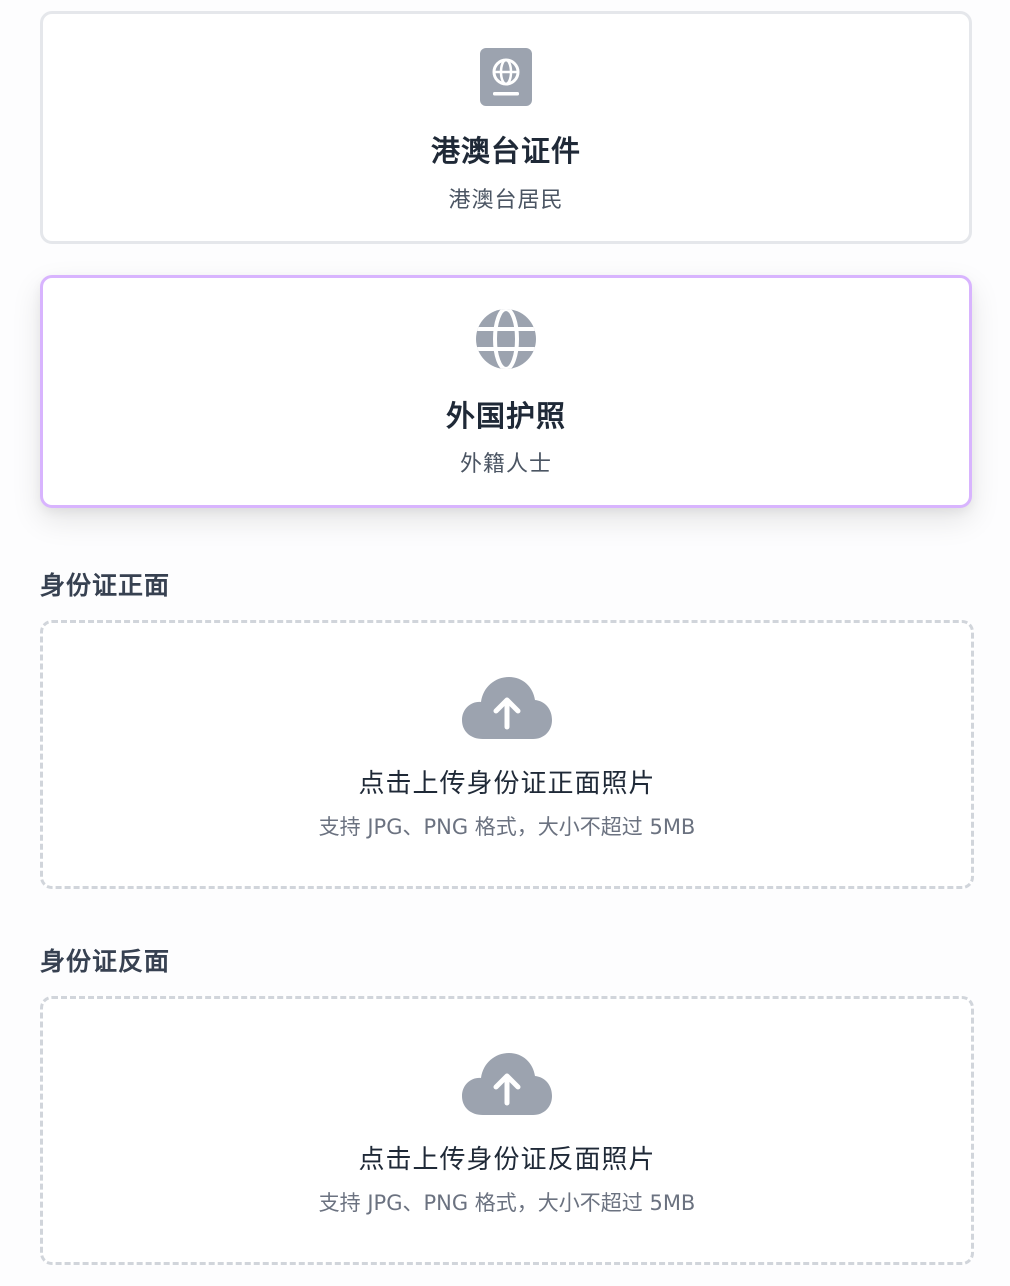 The image size is (1010, 1286). What do you see at coordinates (506, 200) in the screenshot?
I see `doc-type-subtitle: 港澳台居民` at bounding box center [506, 200].